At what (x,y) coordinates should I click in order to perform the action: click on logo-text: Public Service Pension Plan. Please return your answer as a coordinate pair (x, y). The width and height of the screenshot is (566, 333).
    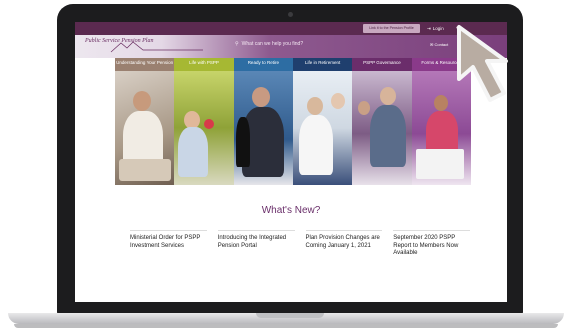
    Looking at the image, I should click on (119, 41).